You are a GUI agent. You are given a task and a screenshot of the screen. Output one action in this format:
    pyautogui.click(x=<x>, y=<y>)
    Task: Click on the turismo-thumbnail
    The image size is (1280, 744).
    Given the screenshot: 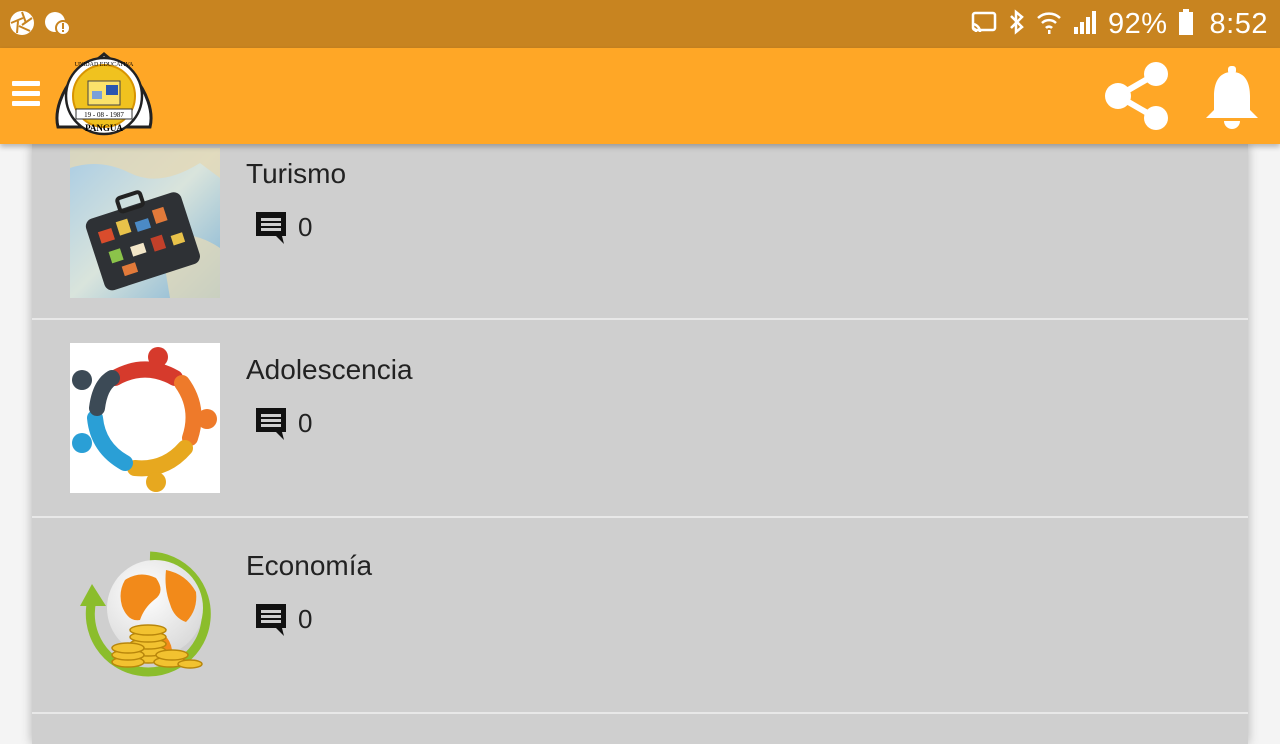 What is the action you would take?
    pyautogui.click(x=145, y=223)
    